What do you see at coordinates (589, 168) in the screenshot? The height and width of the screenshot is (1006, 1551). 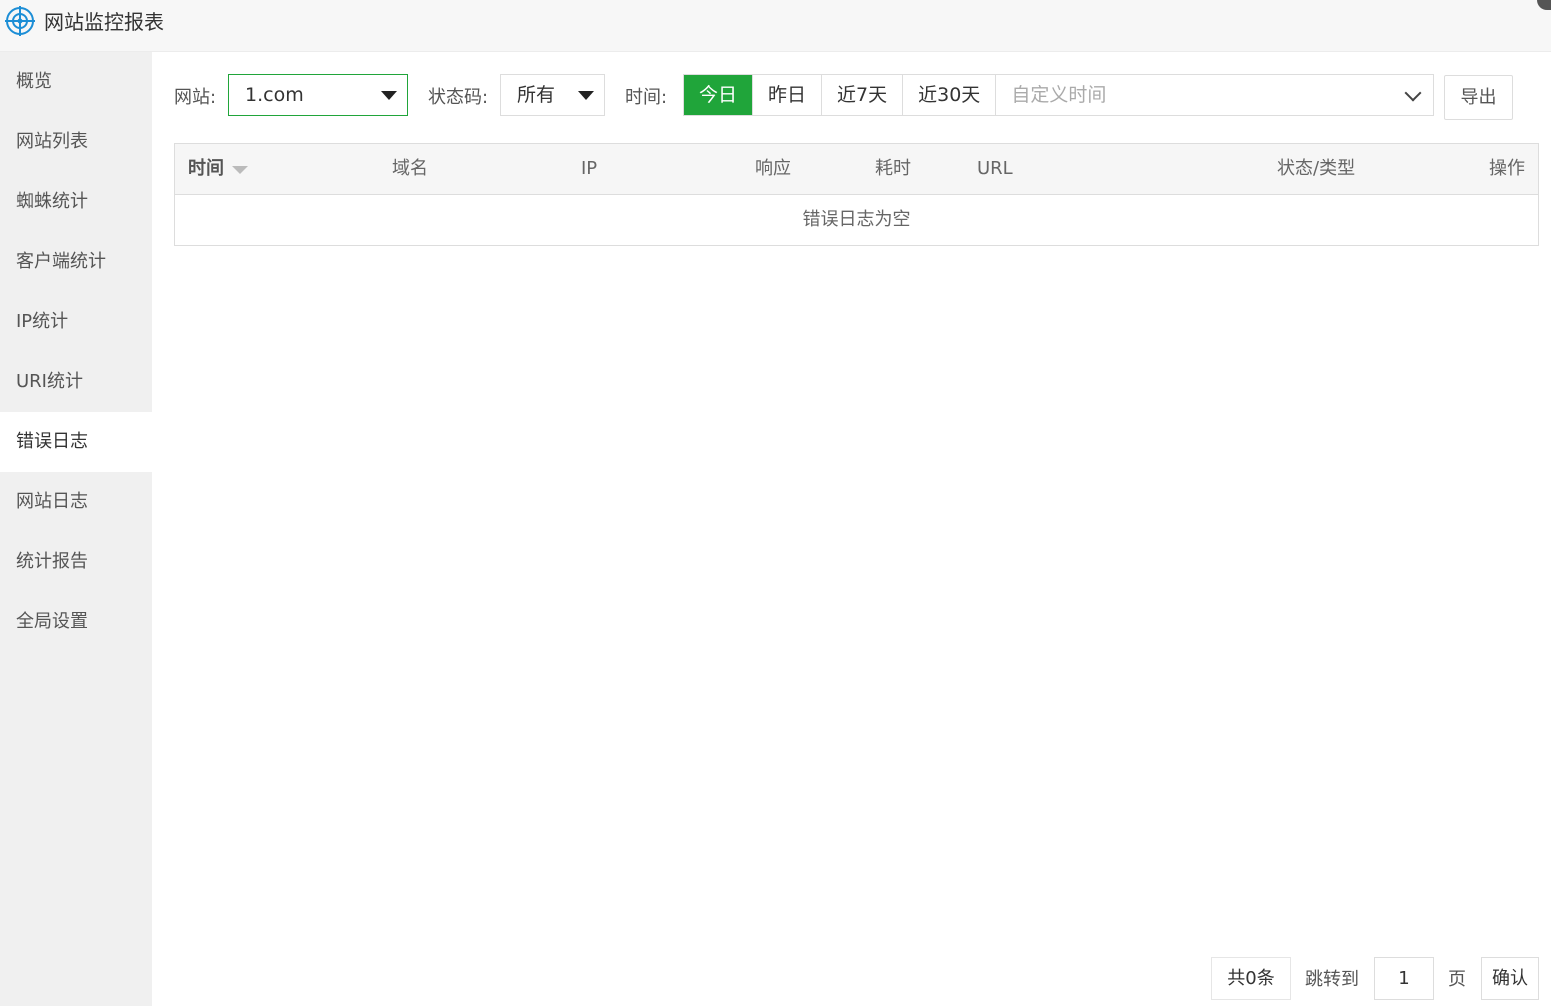 I see `column-header-ip: IP` at bounding box center [589, 168].